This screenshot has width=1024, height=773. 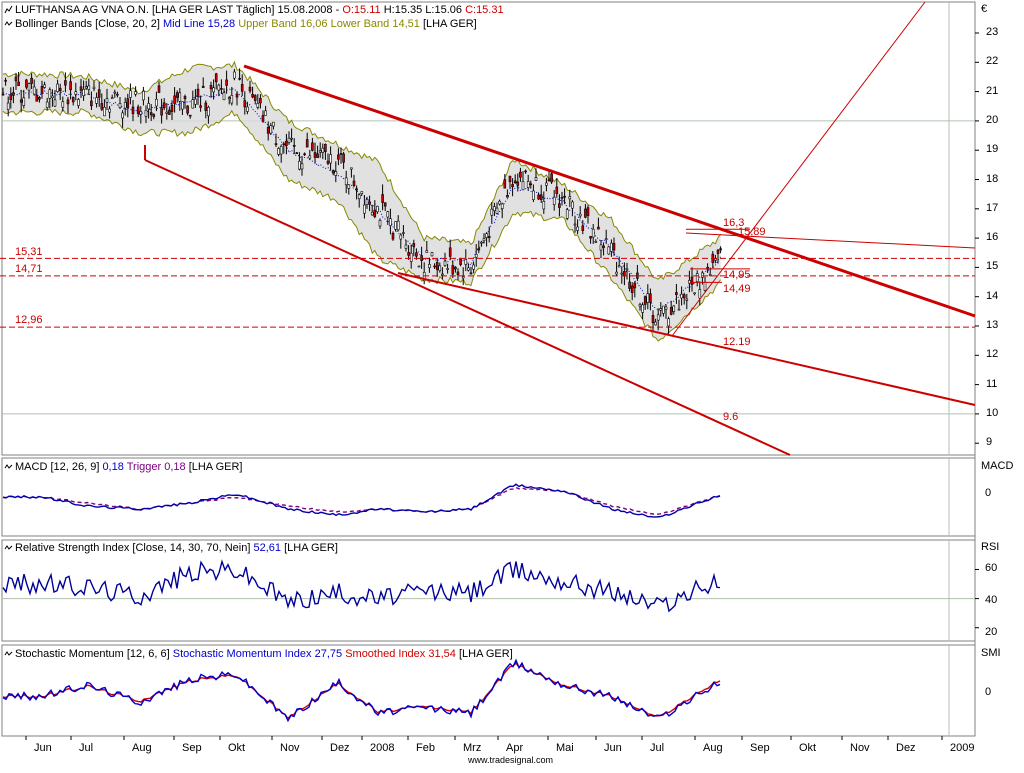 I want to click on level-label: 14,71, so click(x=29, y=269).